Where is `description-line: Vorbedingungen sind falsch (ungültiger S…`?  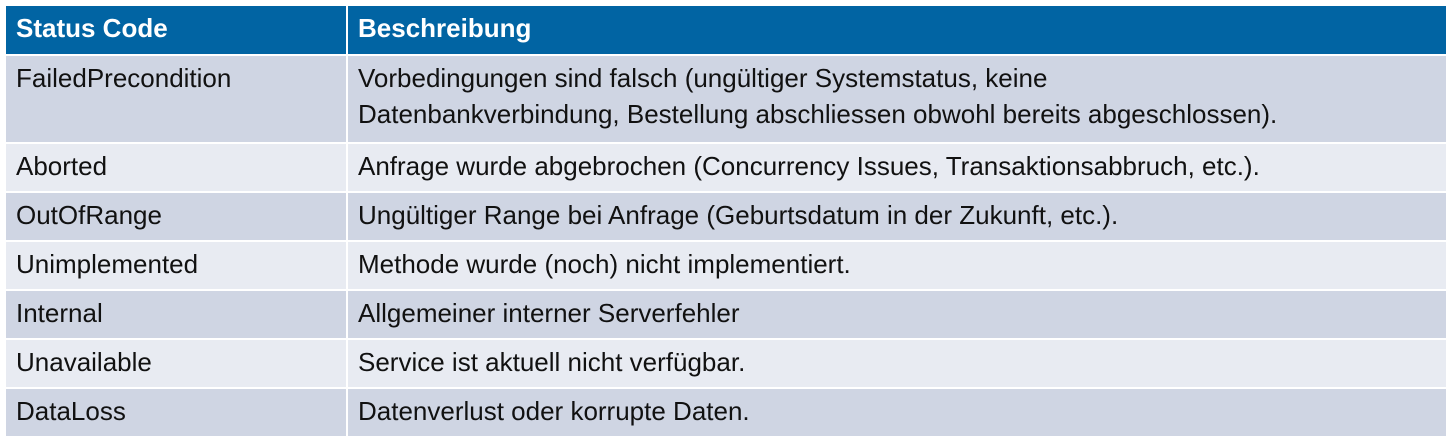 description-line: Vorbedingungen sind falsch (ungültiger S… is located at coordinates (703, 78).